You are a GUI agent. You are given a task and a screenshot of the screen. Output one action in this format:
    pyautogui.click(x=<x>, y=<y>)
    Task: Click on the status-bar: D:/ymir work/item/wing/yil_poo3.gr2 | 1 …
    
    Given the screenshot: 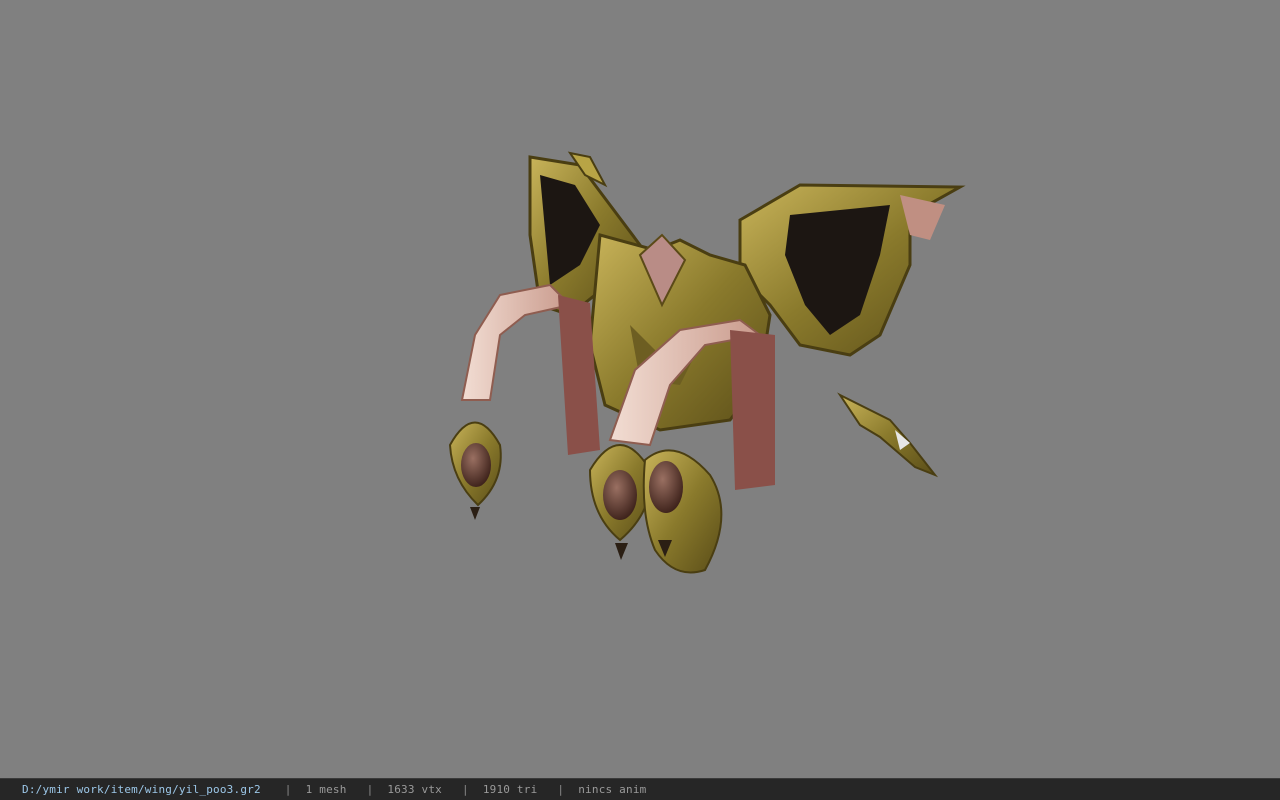 What is the action you would take?
    pyautogui.click(x=640, y=789)
    